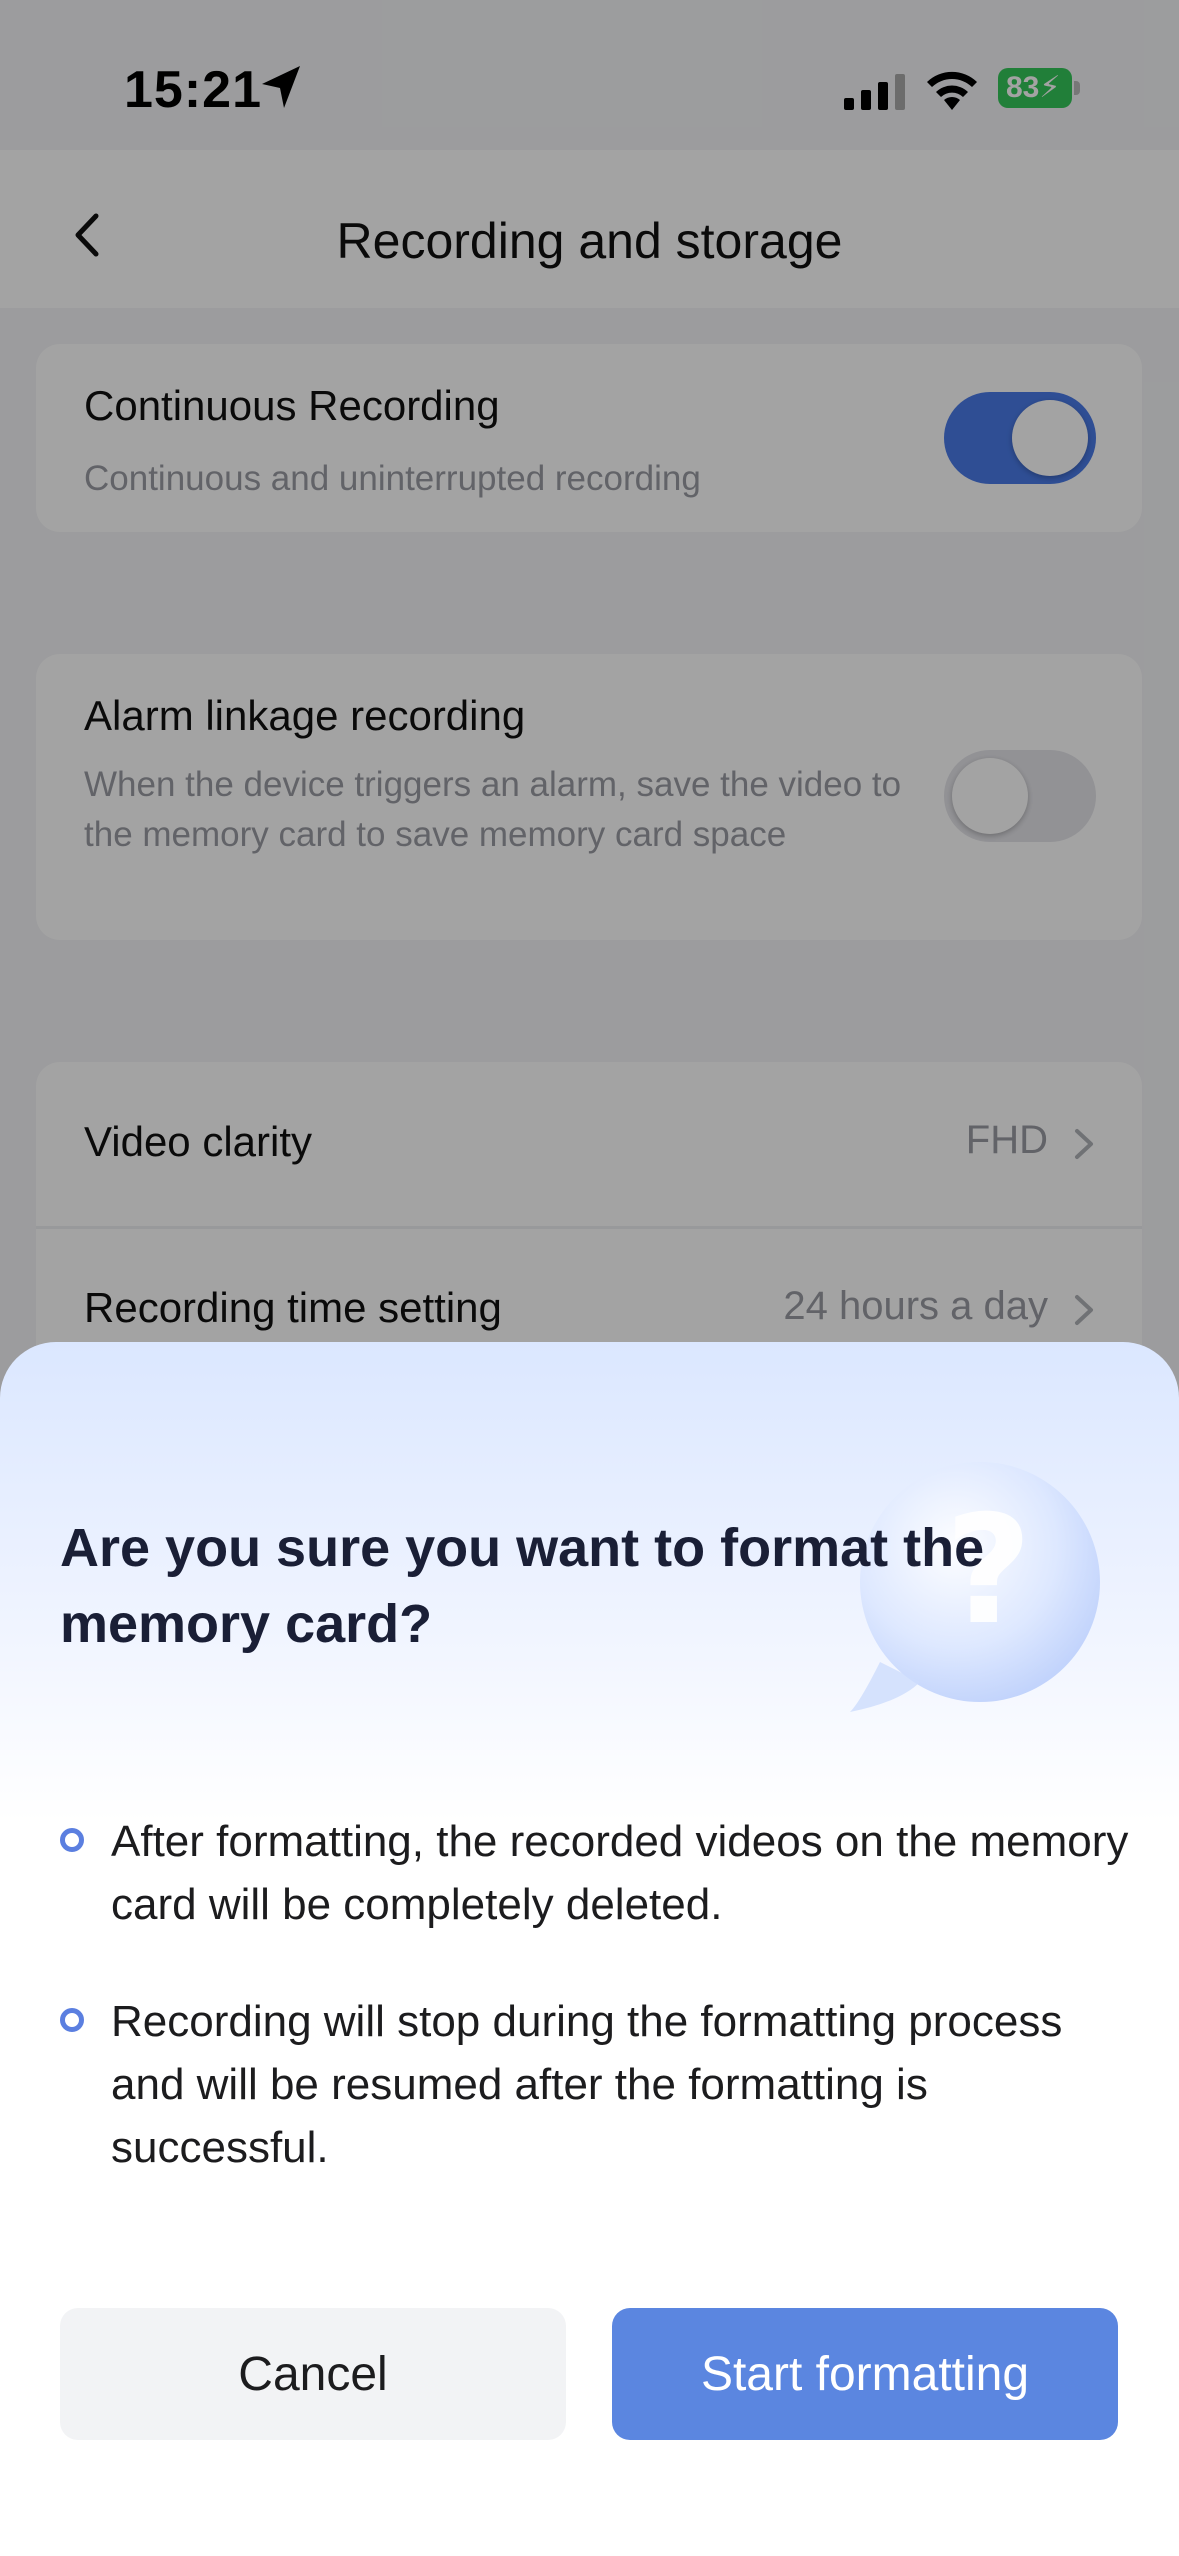 Image resolution: width=1179 pixels, height=2556 pixels. Describe the element at coordinates (865, 2374) in the screenshot. I see `start-formatting-button: Start formatting` at that location.